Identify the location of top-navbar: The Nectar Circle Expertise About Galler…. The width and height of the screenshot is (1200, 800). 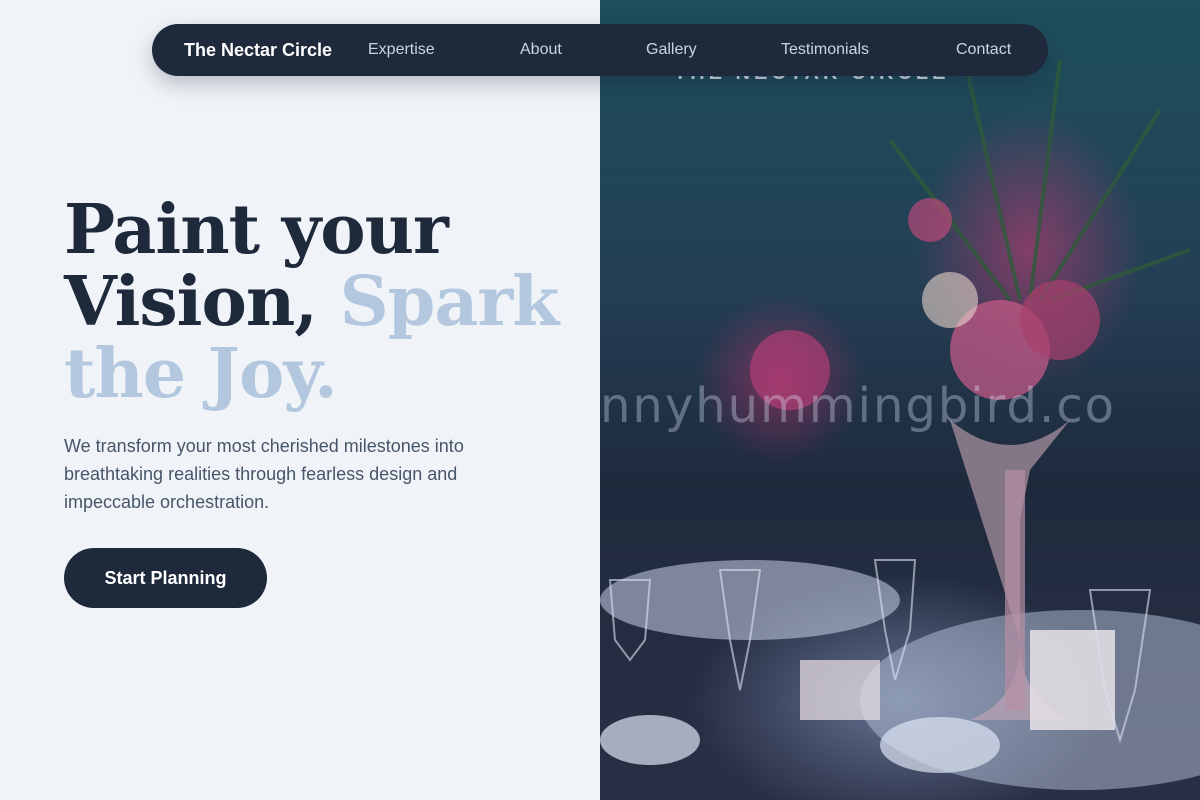
(600, 50).